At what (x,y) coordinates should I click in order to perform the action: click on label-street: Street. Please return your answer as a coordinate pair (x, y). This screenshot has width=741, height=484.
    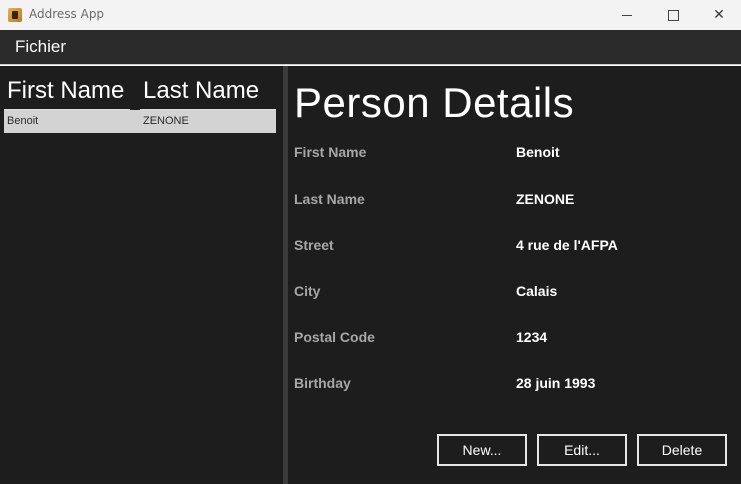
    Looking at the image, I should click on (314, 245).